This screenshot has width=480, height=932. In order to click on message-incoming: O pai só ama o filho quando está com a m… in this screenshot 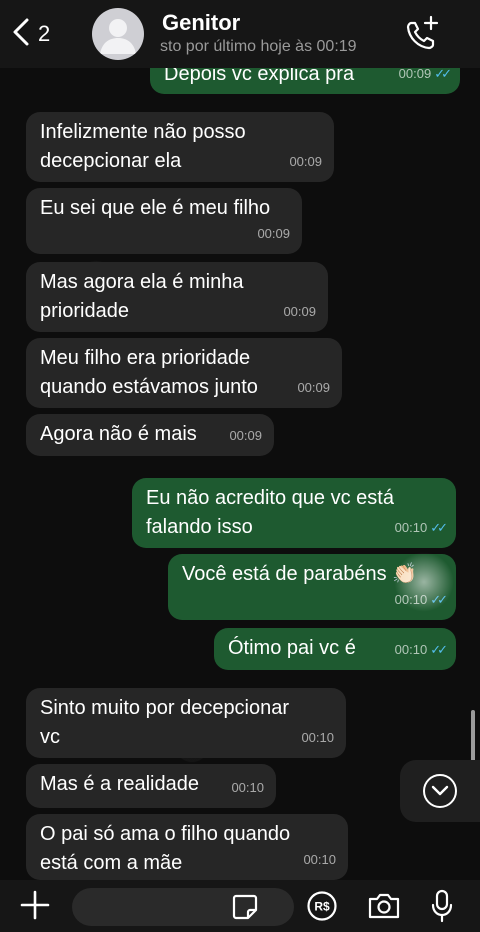, I will do `click(187, 847)`.